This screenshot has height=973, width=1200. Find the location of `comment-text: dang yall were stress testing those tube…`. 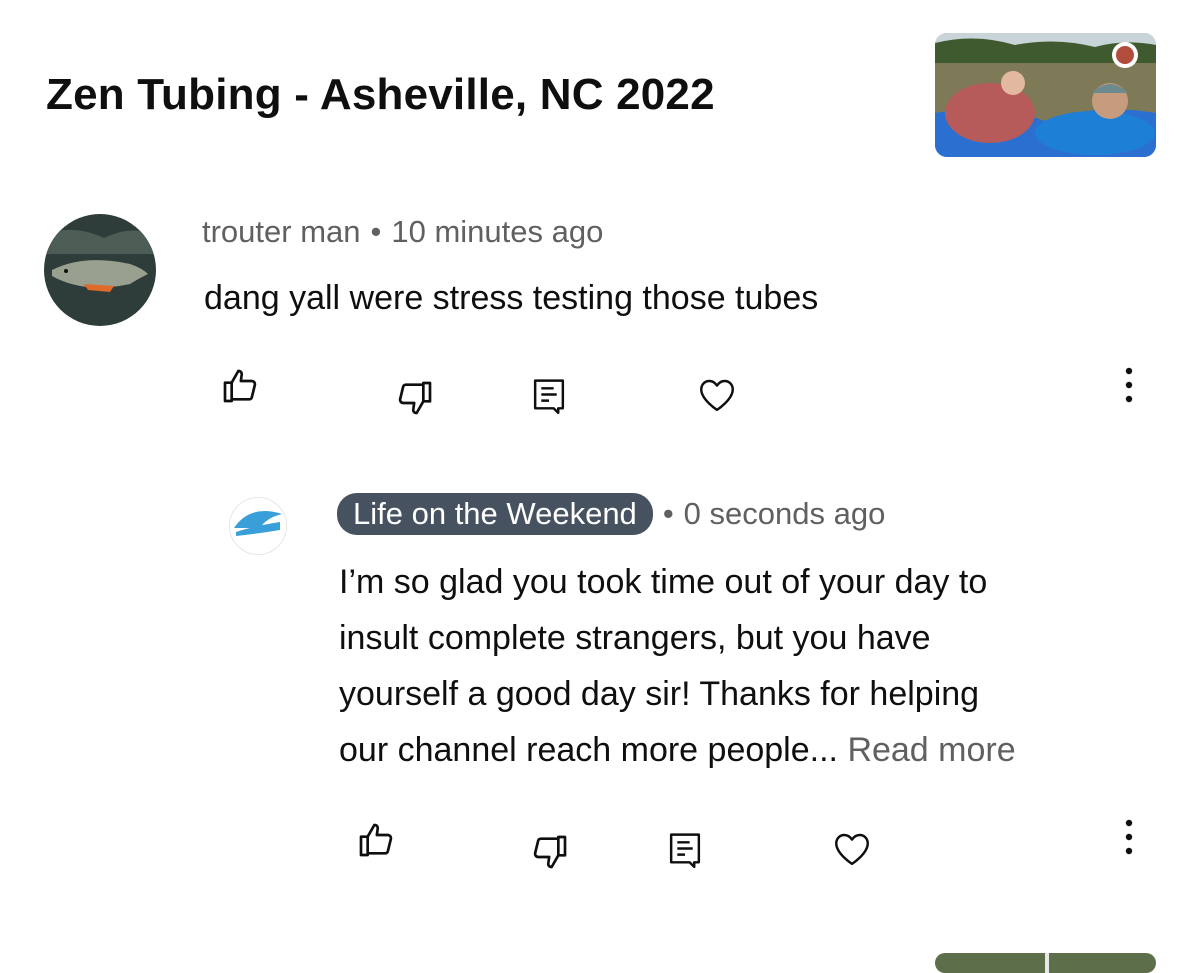

comment-text: dang yall were stress testing those tube… is located at coordinates (511, 298).